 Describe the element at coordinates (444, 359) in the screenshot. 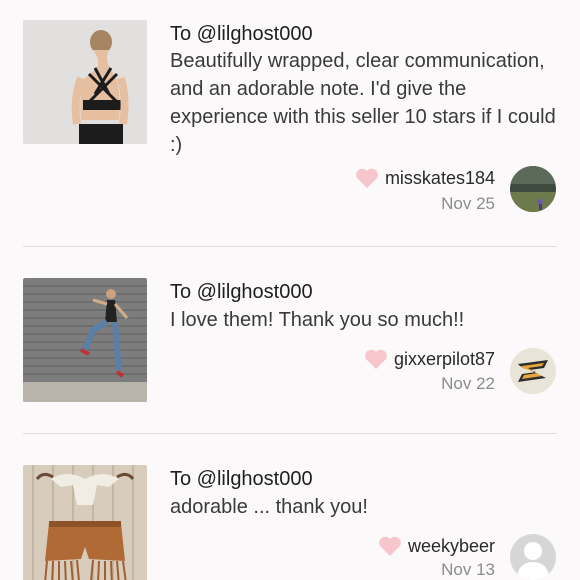

I see `username-link: gixxerpilot87` at that location.